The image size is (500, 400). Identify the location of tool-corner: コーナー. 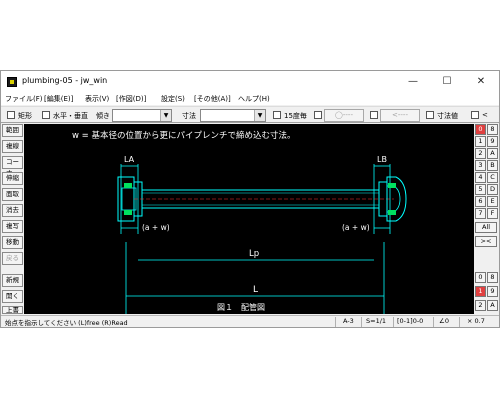
(12, 166).